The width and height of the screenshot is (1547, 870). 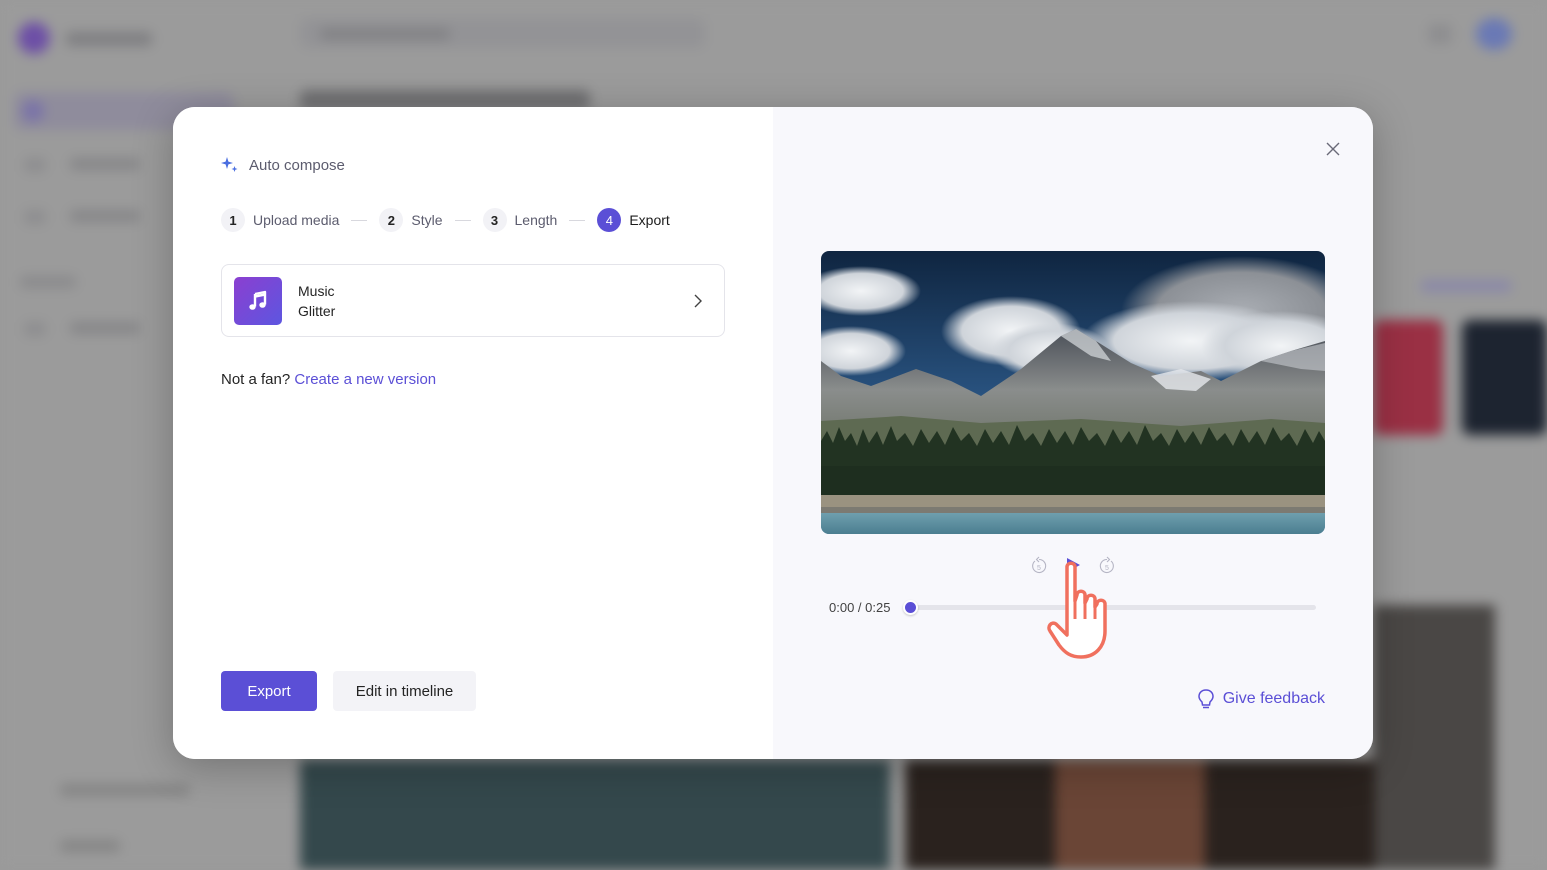 I want to click on step-upload-media: 1 Upload media, so click(x=280, y=220).